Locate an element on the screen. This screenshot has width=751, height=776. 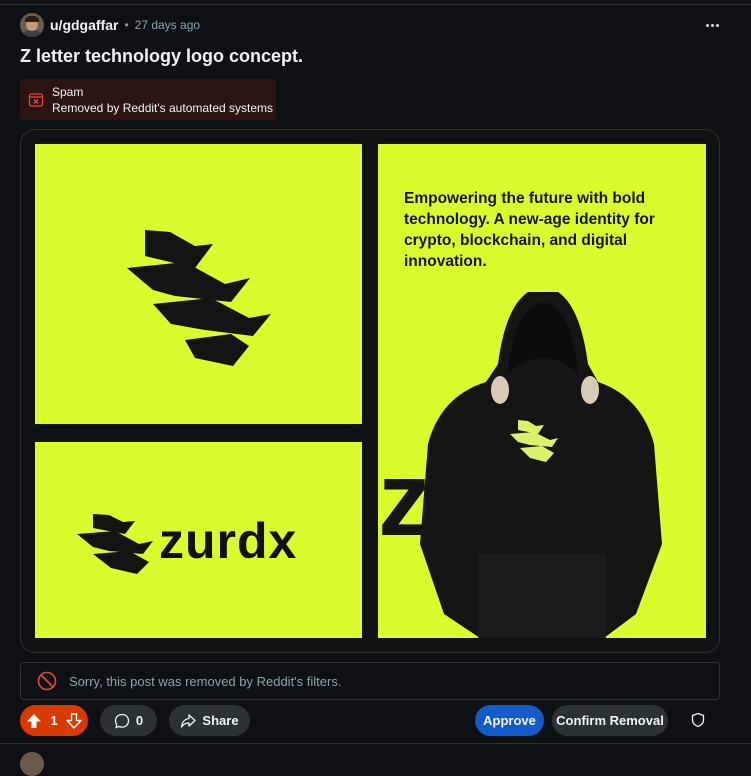
vote-count: 1 is located at coordinates (54, 720).